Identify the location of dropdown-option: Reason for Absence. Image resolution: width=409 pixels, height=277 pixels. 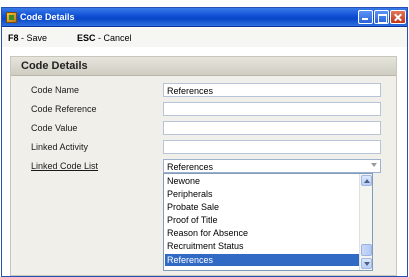
(262, 233).